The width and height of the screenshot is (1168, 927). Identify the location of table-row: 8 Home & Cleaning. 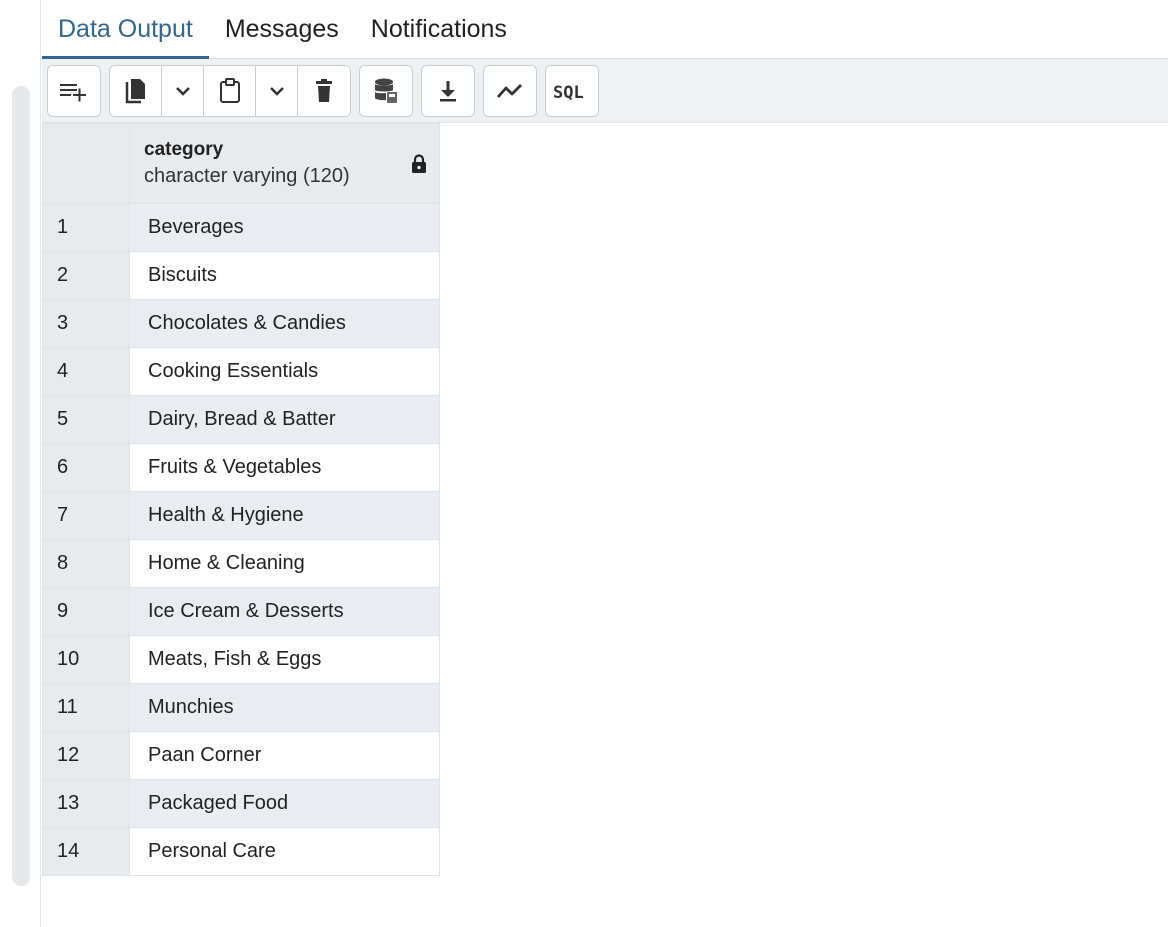
(241, 563).